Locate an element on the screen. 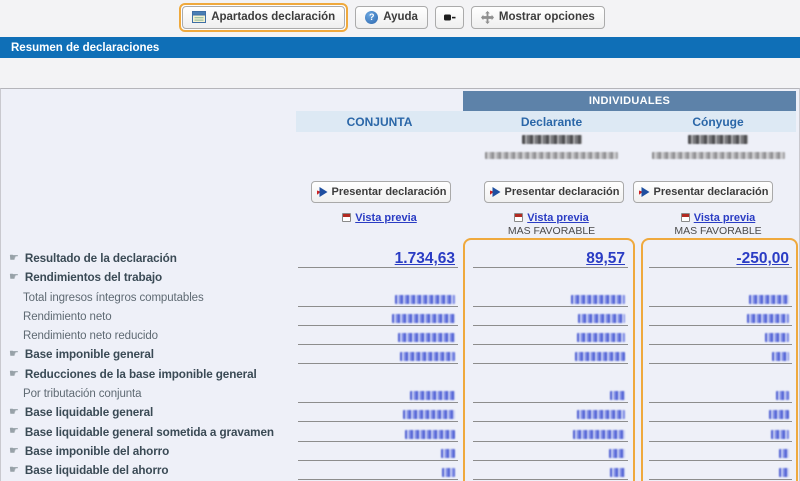 This screenshot has width=800, height=481. vista-previa-conjunta-link: Vista previa is located at coordinates (379, 218).